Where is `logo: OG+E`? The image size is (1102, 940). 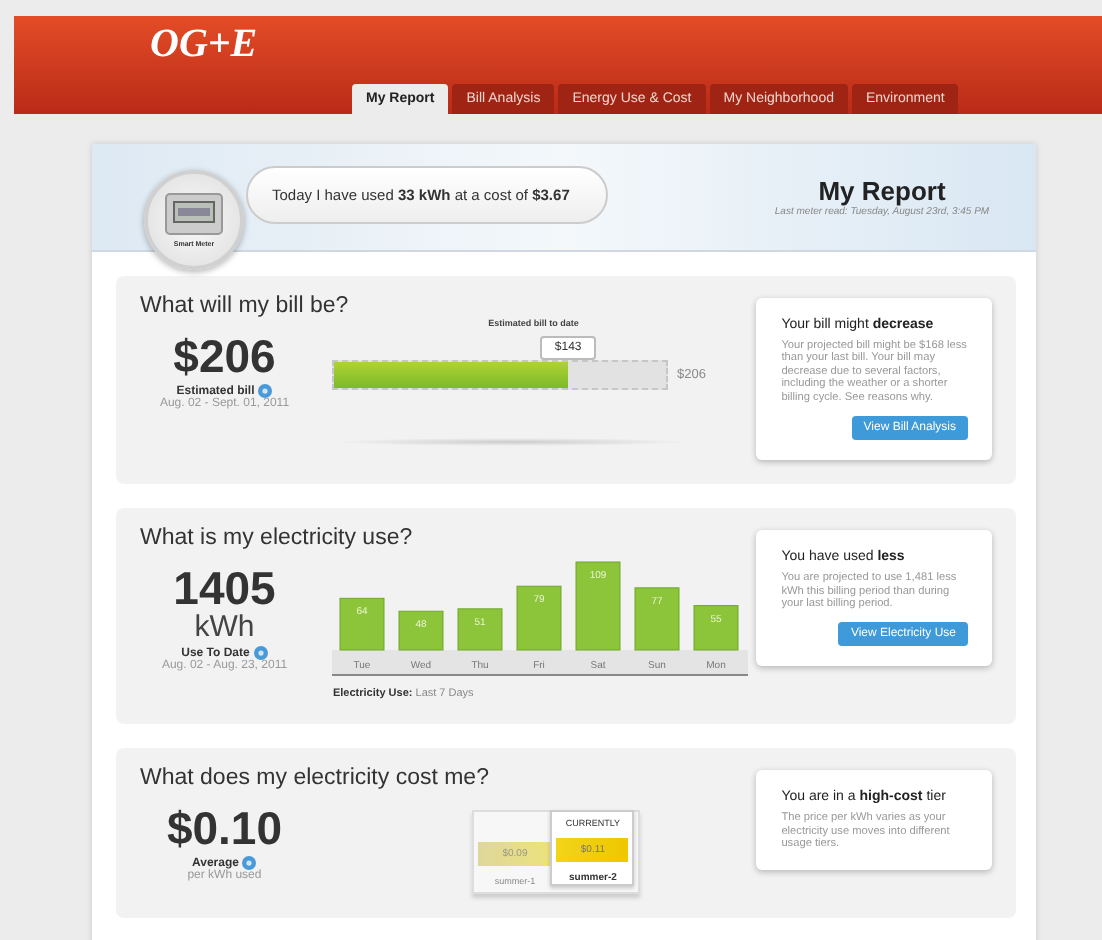
logo: OG+E is located at coordinates (204, 44).